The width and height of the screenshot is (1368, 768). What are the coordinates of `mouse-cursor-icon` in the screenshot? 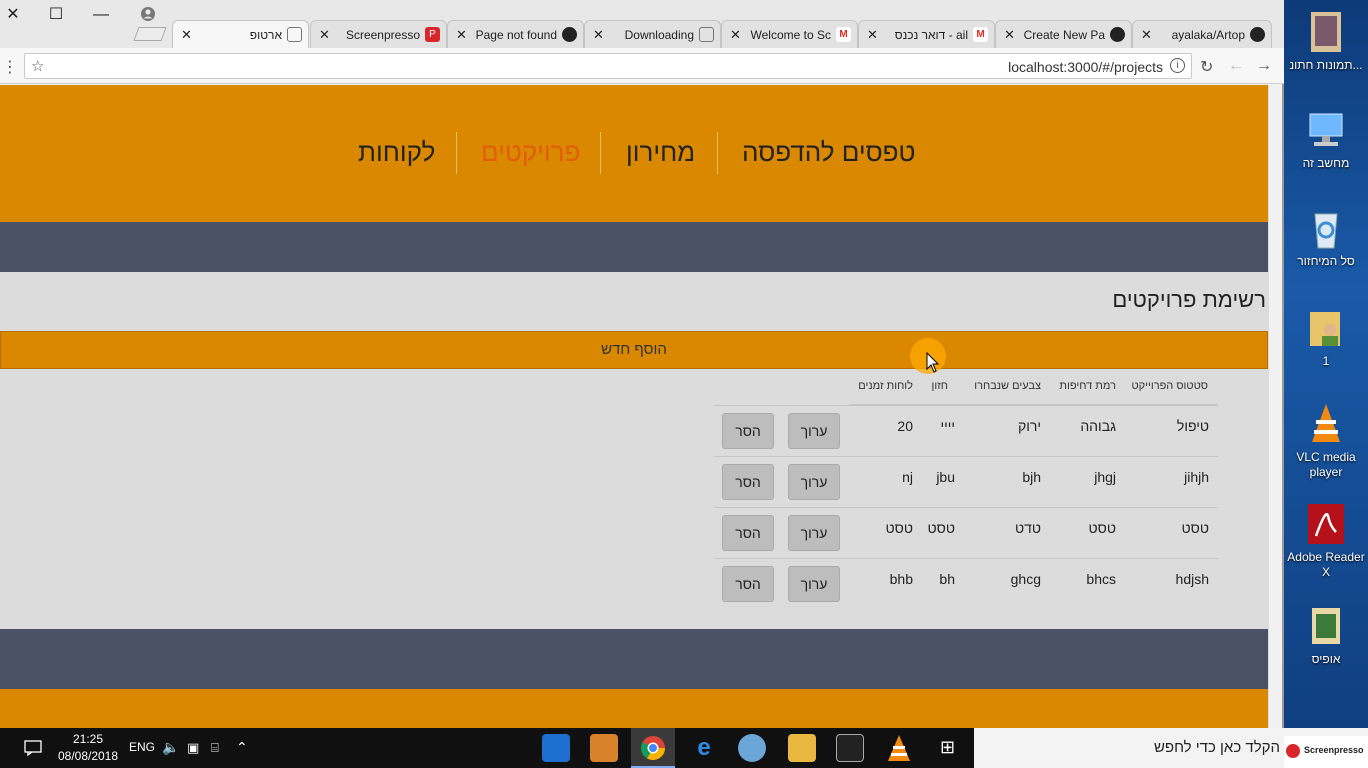 It's located at (933, 362).